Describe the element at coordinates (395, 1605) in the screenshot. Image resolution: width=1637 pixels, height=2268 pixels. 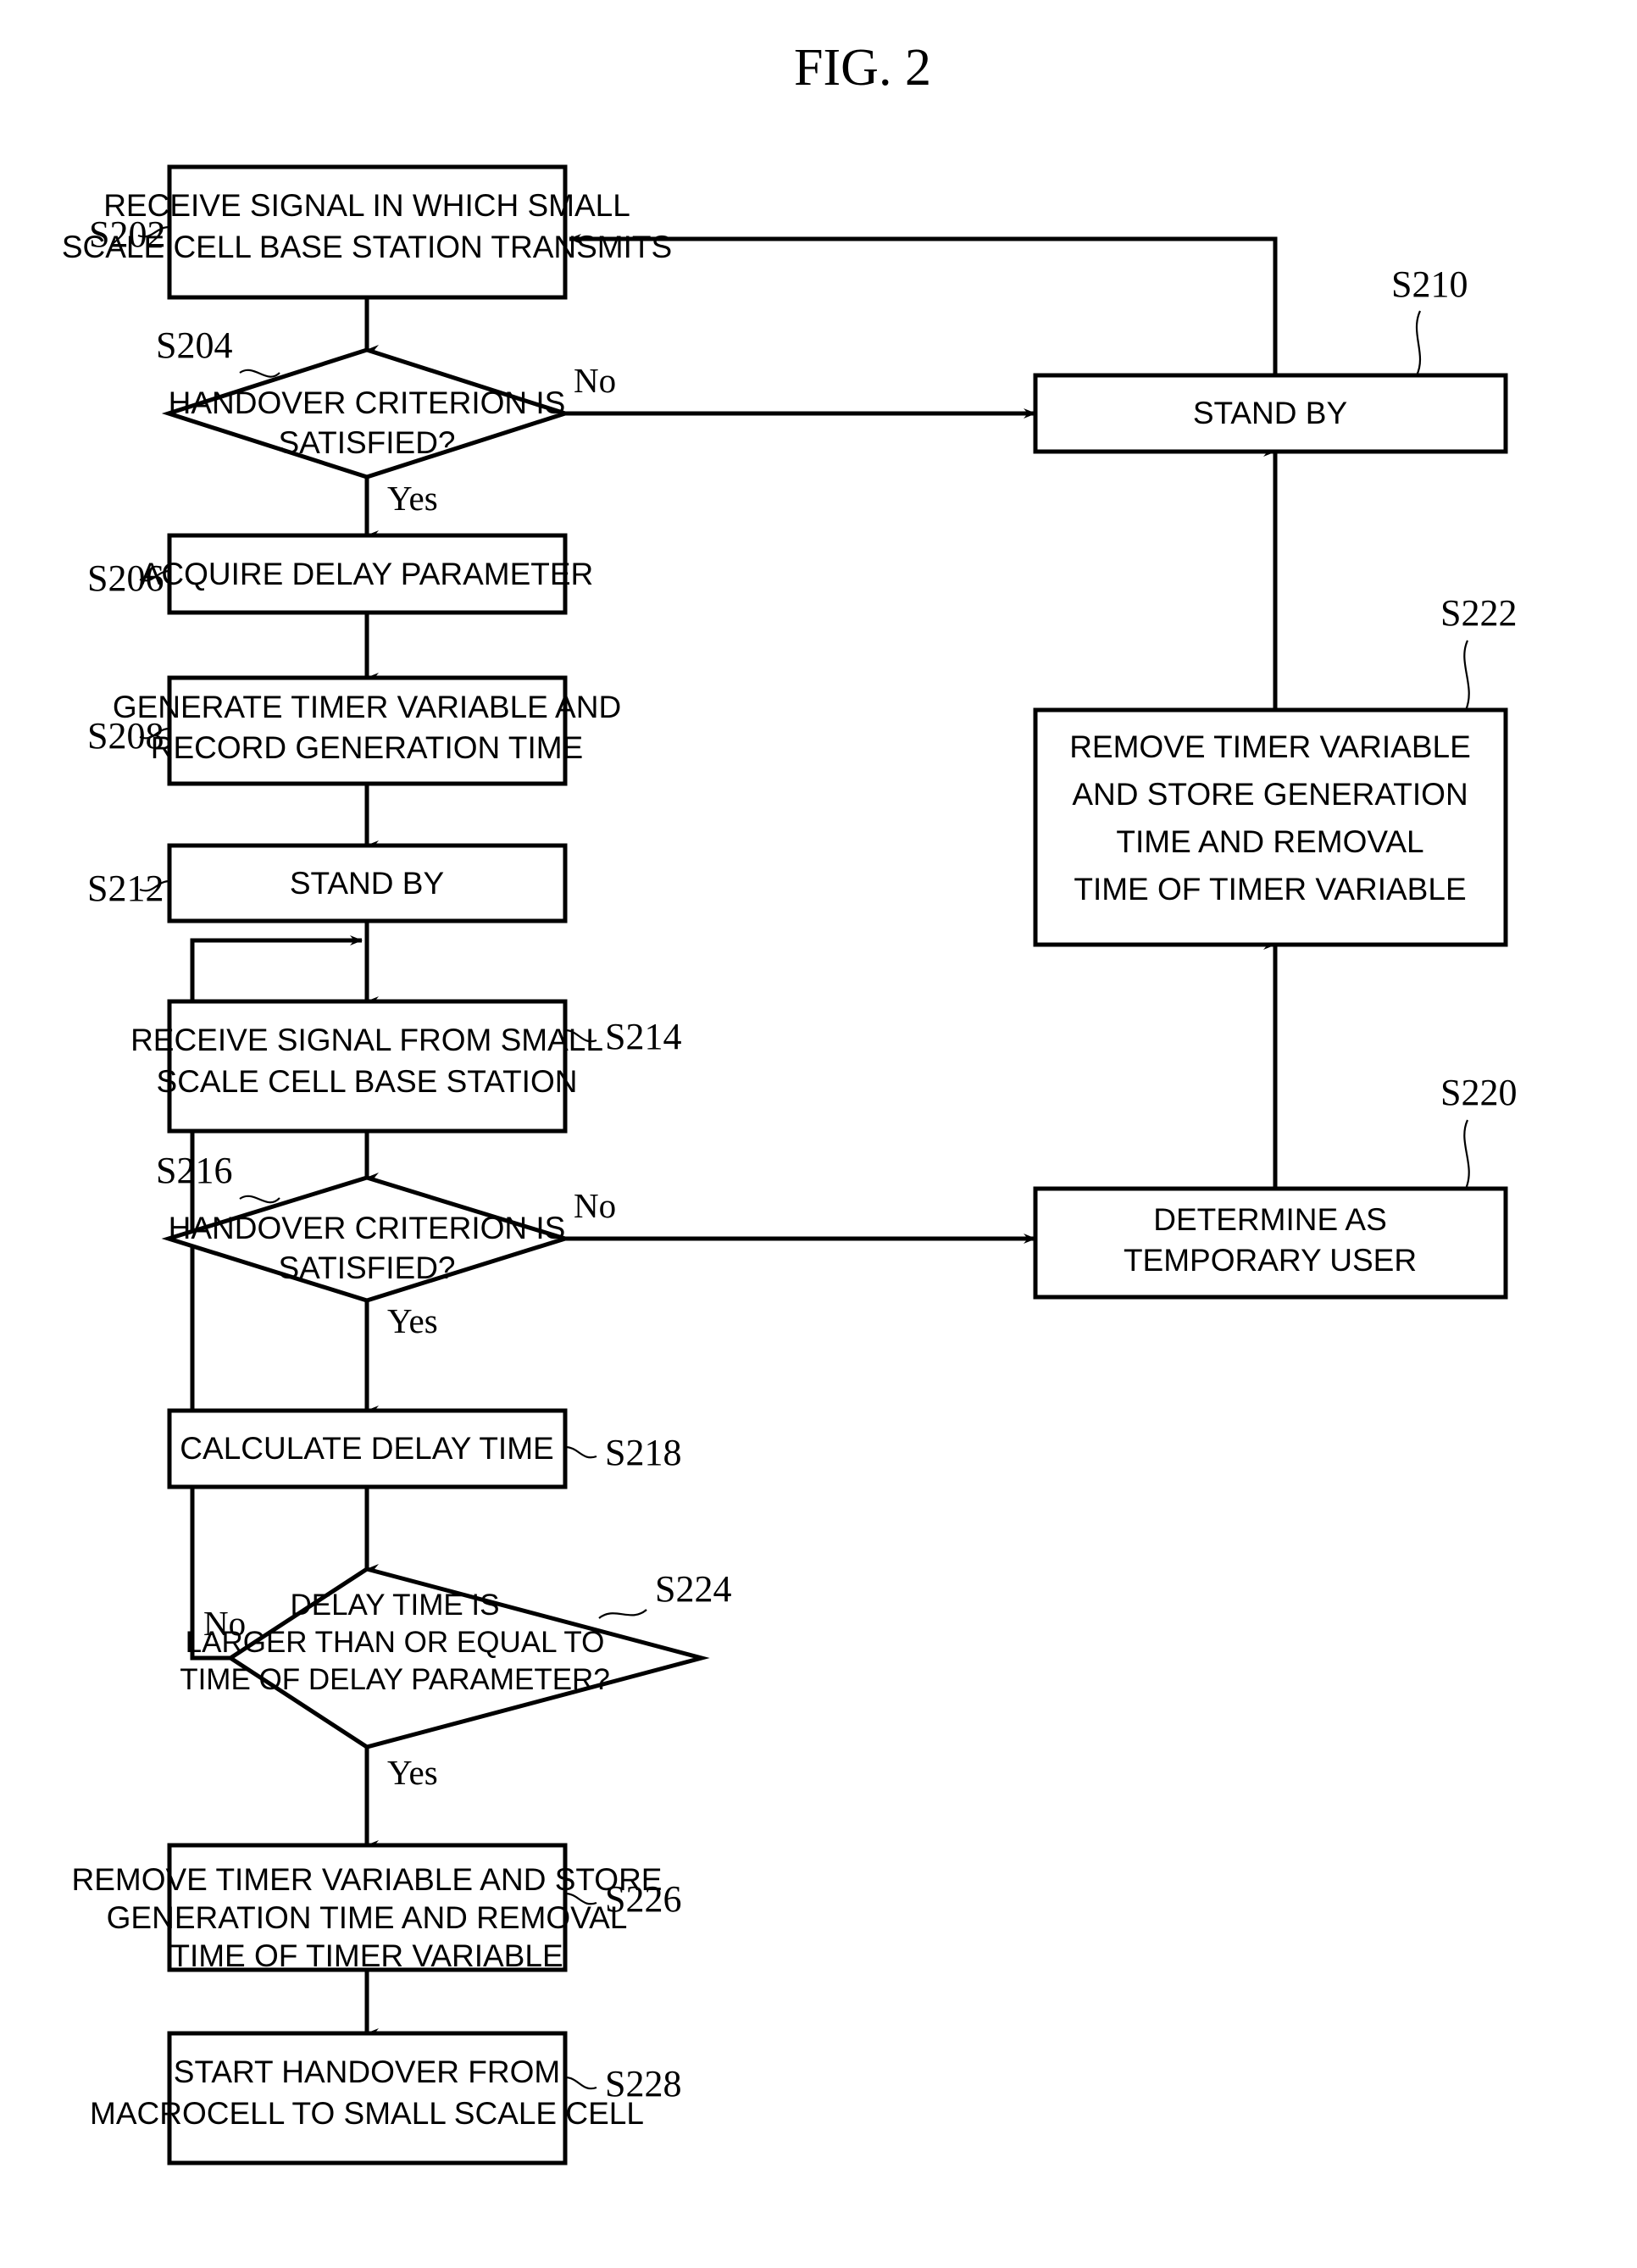
I see `node-s224-line-0: DELAY TIME IS` at that location.